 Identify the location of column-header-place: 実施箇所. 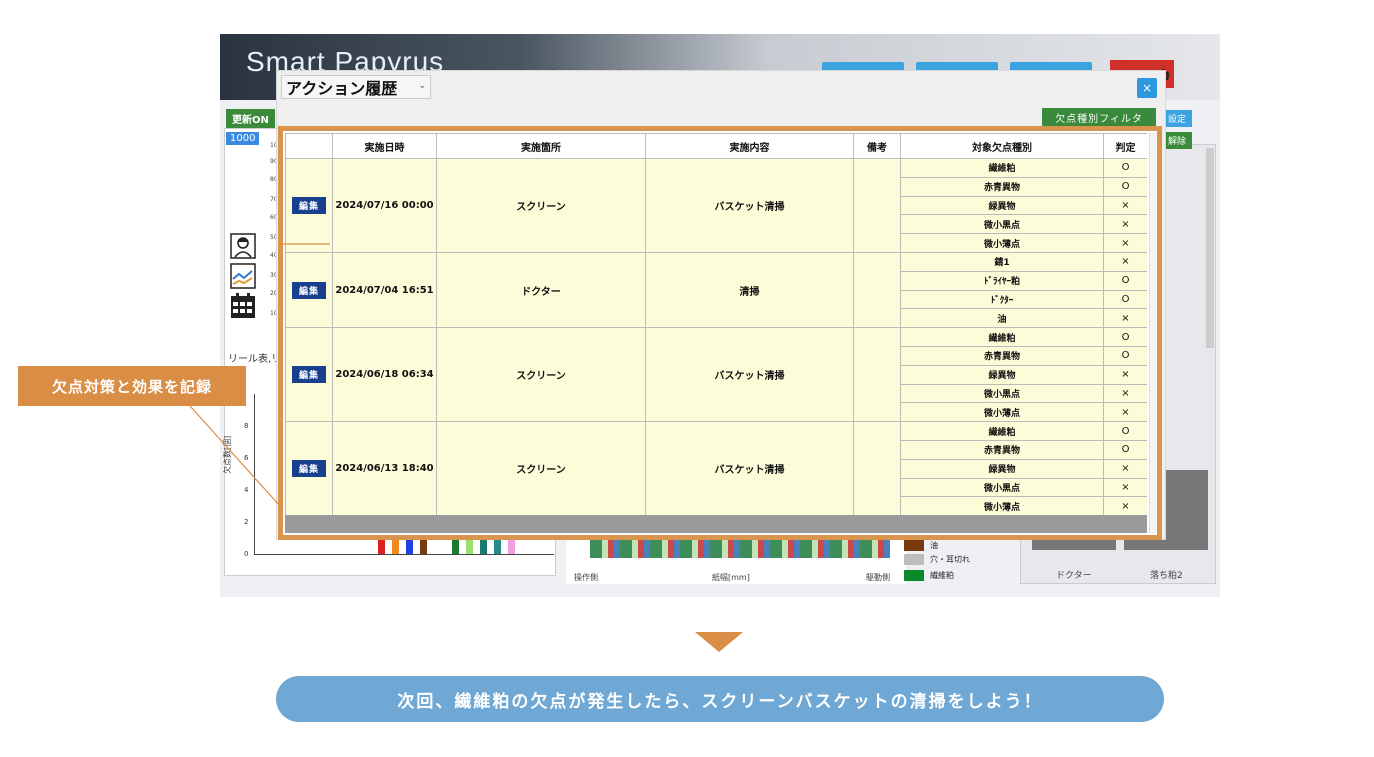
(541, 146).